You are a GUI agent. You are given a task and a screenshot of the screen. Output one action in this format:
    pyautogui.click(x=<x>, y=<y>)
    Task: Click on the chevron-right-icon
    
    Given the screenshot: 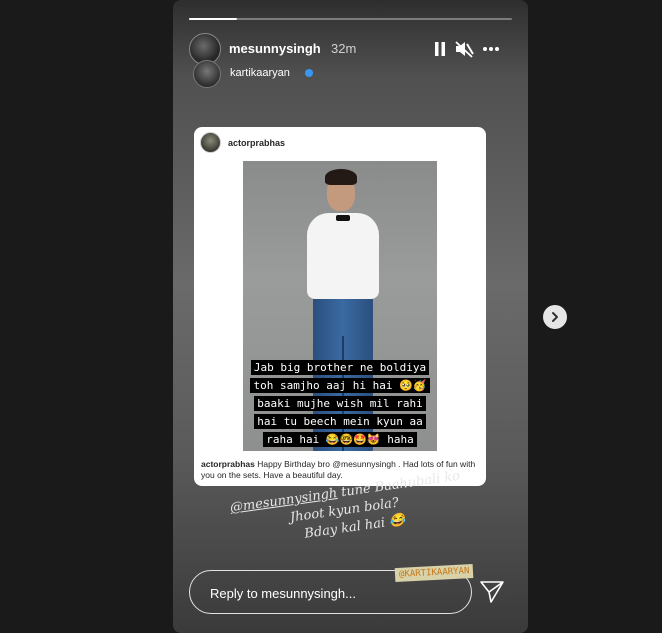 What is the action you would take?
    pyautogui.click(x=555, y=317)
    